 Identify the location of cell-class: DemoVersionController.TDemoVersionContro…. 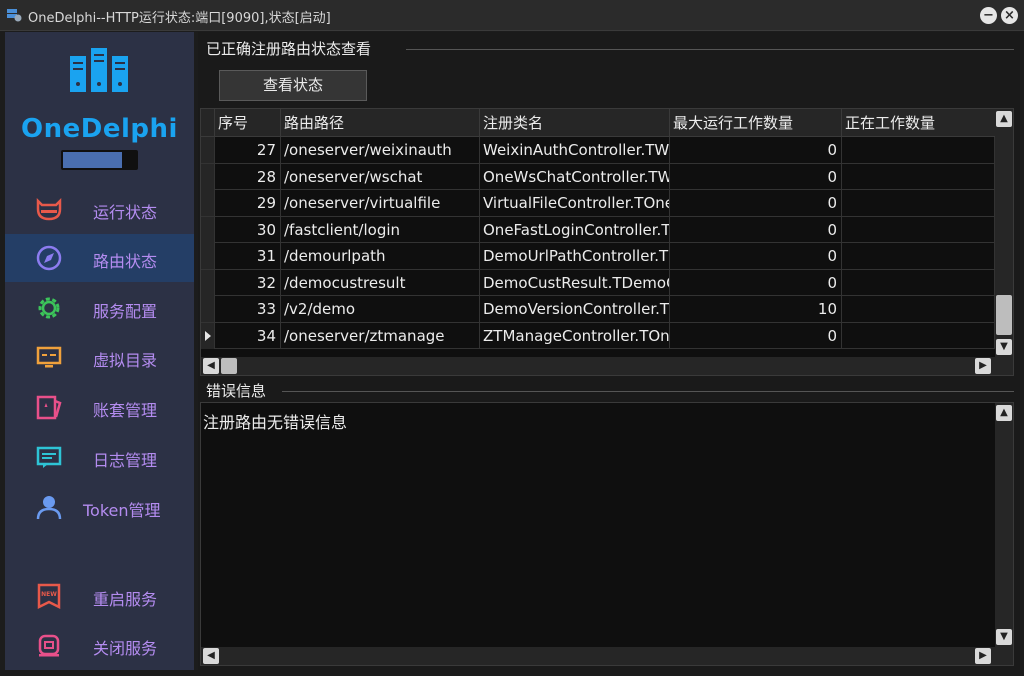
(575, 309).